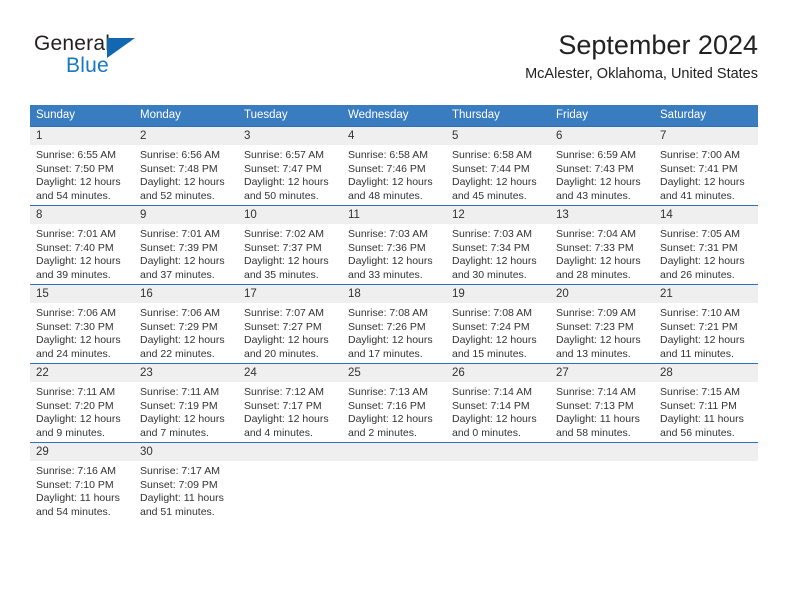 This screenshot has width=792, height=612. What do you see at coordinates (602, 373) in the screenshot?
I see `day-number: 27` at bounding box center [602, 373].